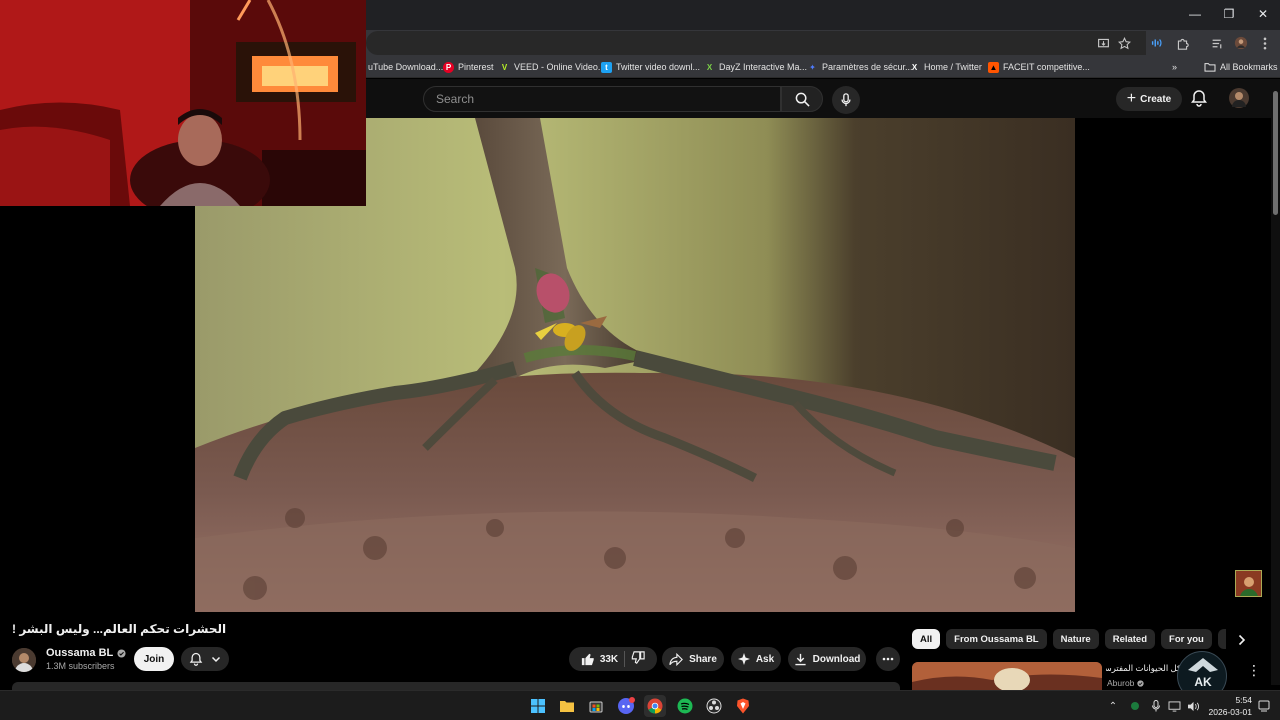 The height and width of the screenshot is (720, 1280). What do you see at coordinates (1264, 706) in the screenshot?
I see `notification-center-icon` at bounding box center [1264, 706].